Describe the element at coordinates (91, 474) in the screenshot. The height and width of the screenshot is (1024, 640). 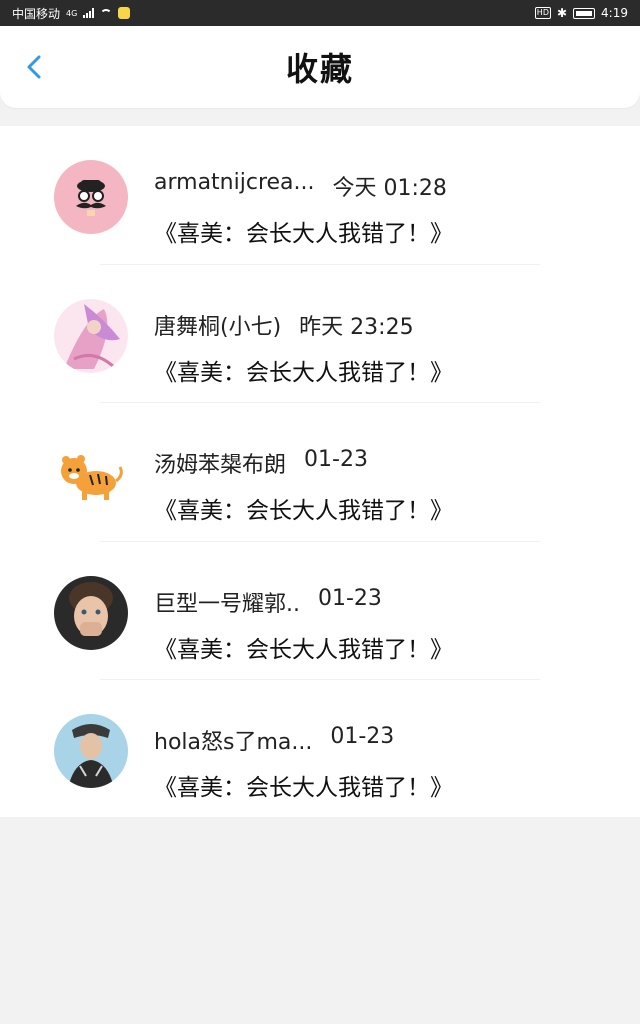
I see `tiger-avatar-icon` at that location.